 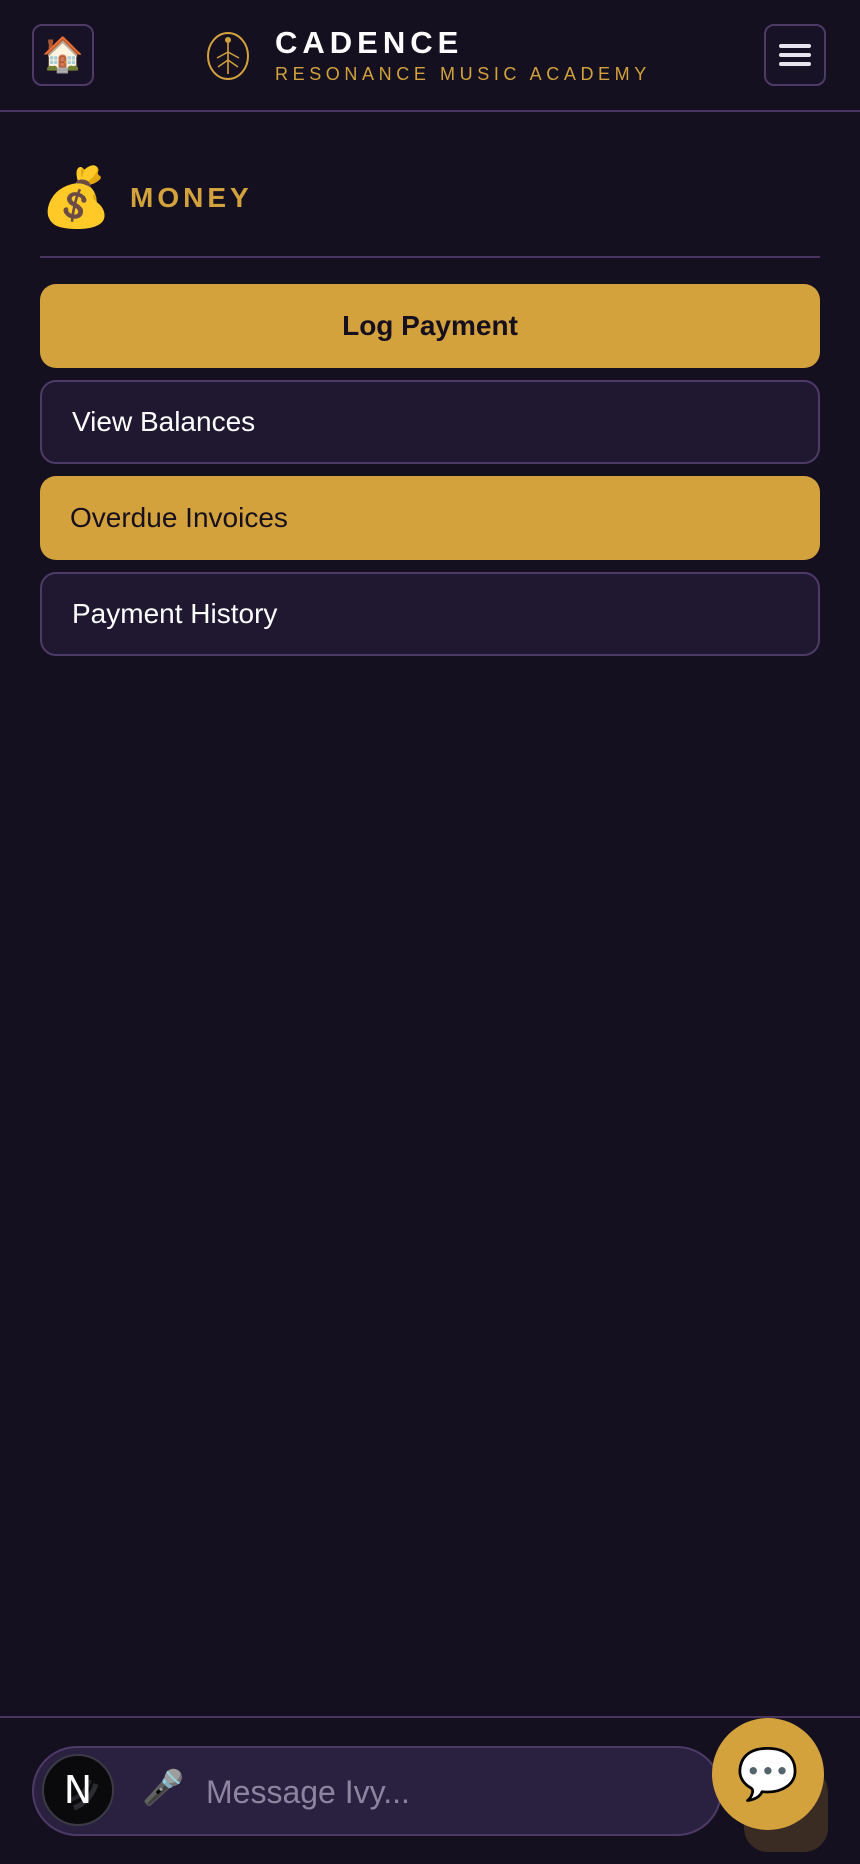 I want to click on message-composer: N 🎤, so click(x=377, y=1791).